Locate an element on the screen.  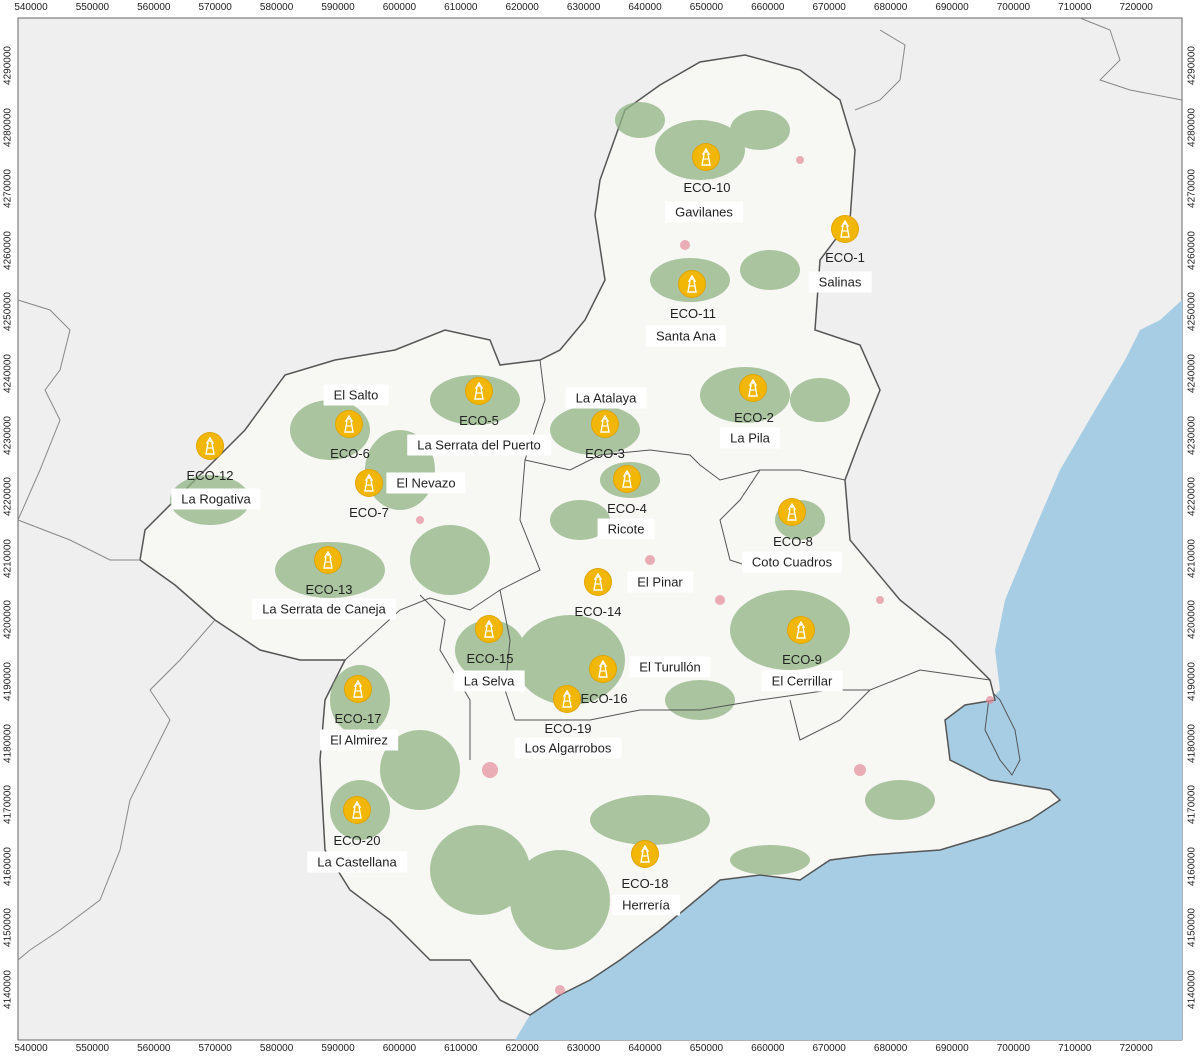
x-tick-label-top: 690000 is located at coordinates (952, 7).